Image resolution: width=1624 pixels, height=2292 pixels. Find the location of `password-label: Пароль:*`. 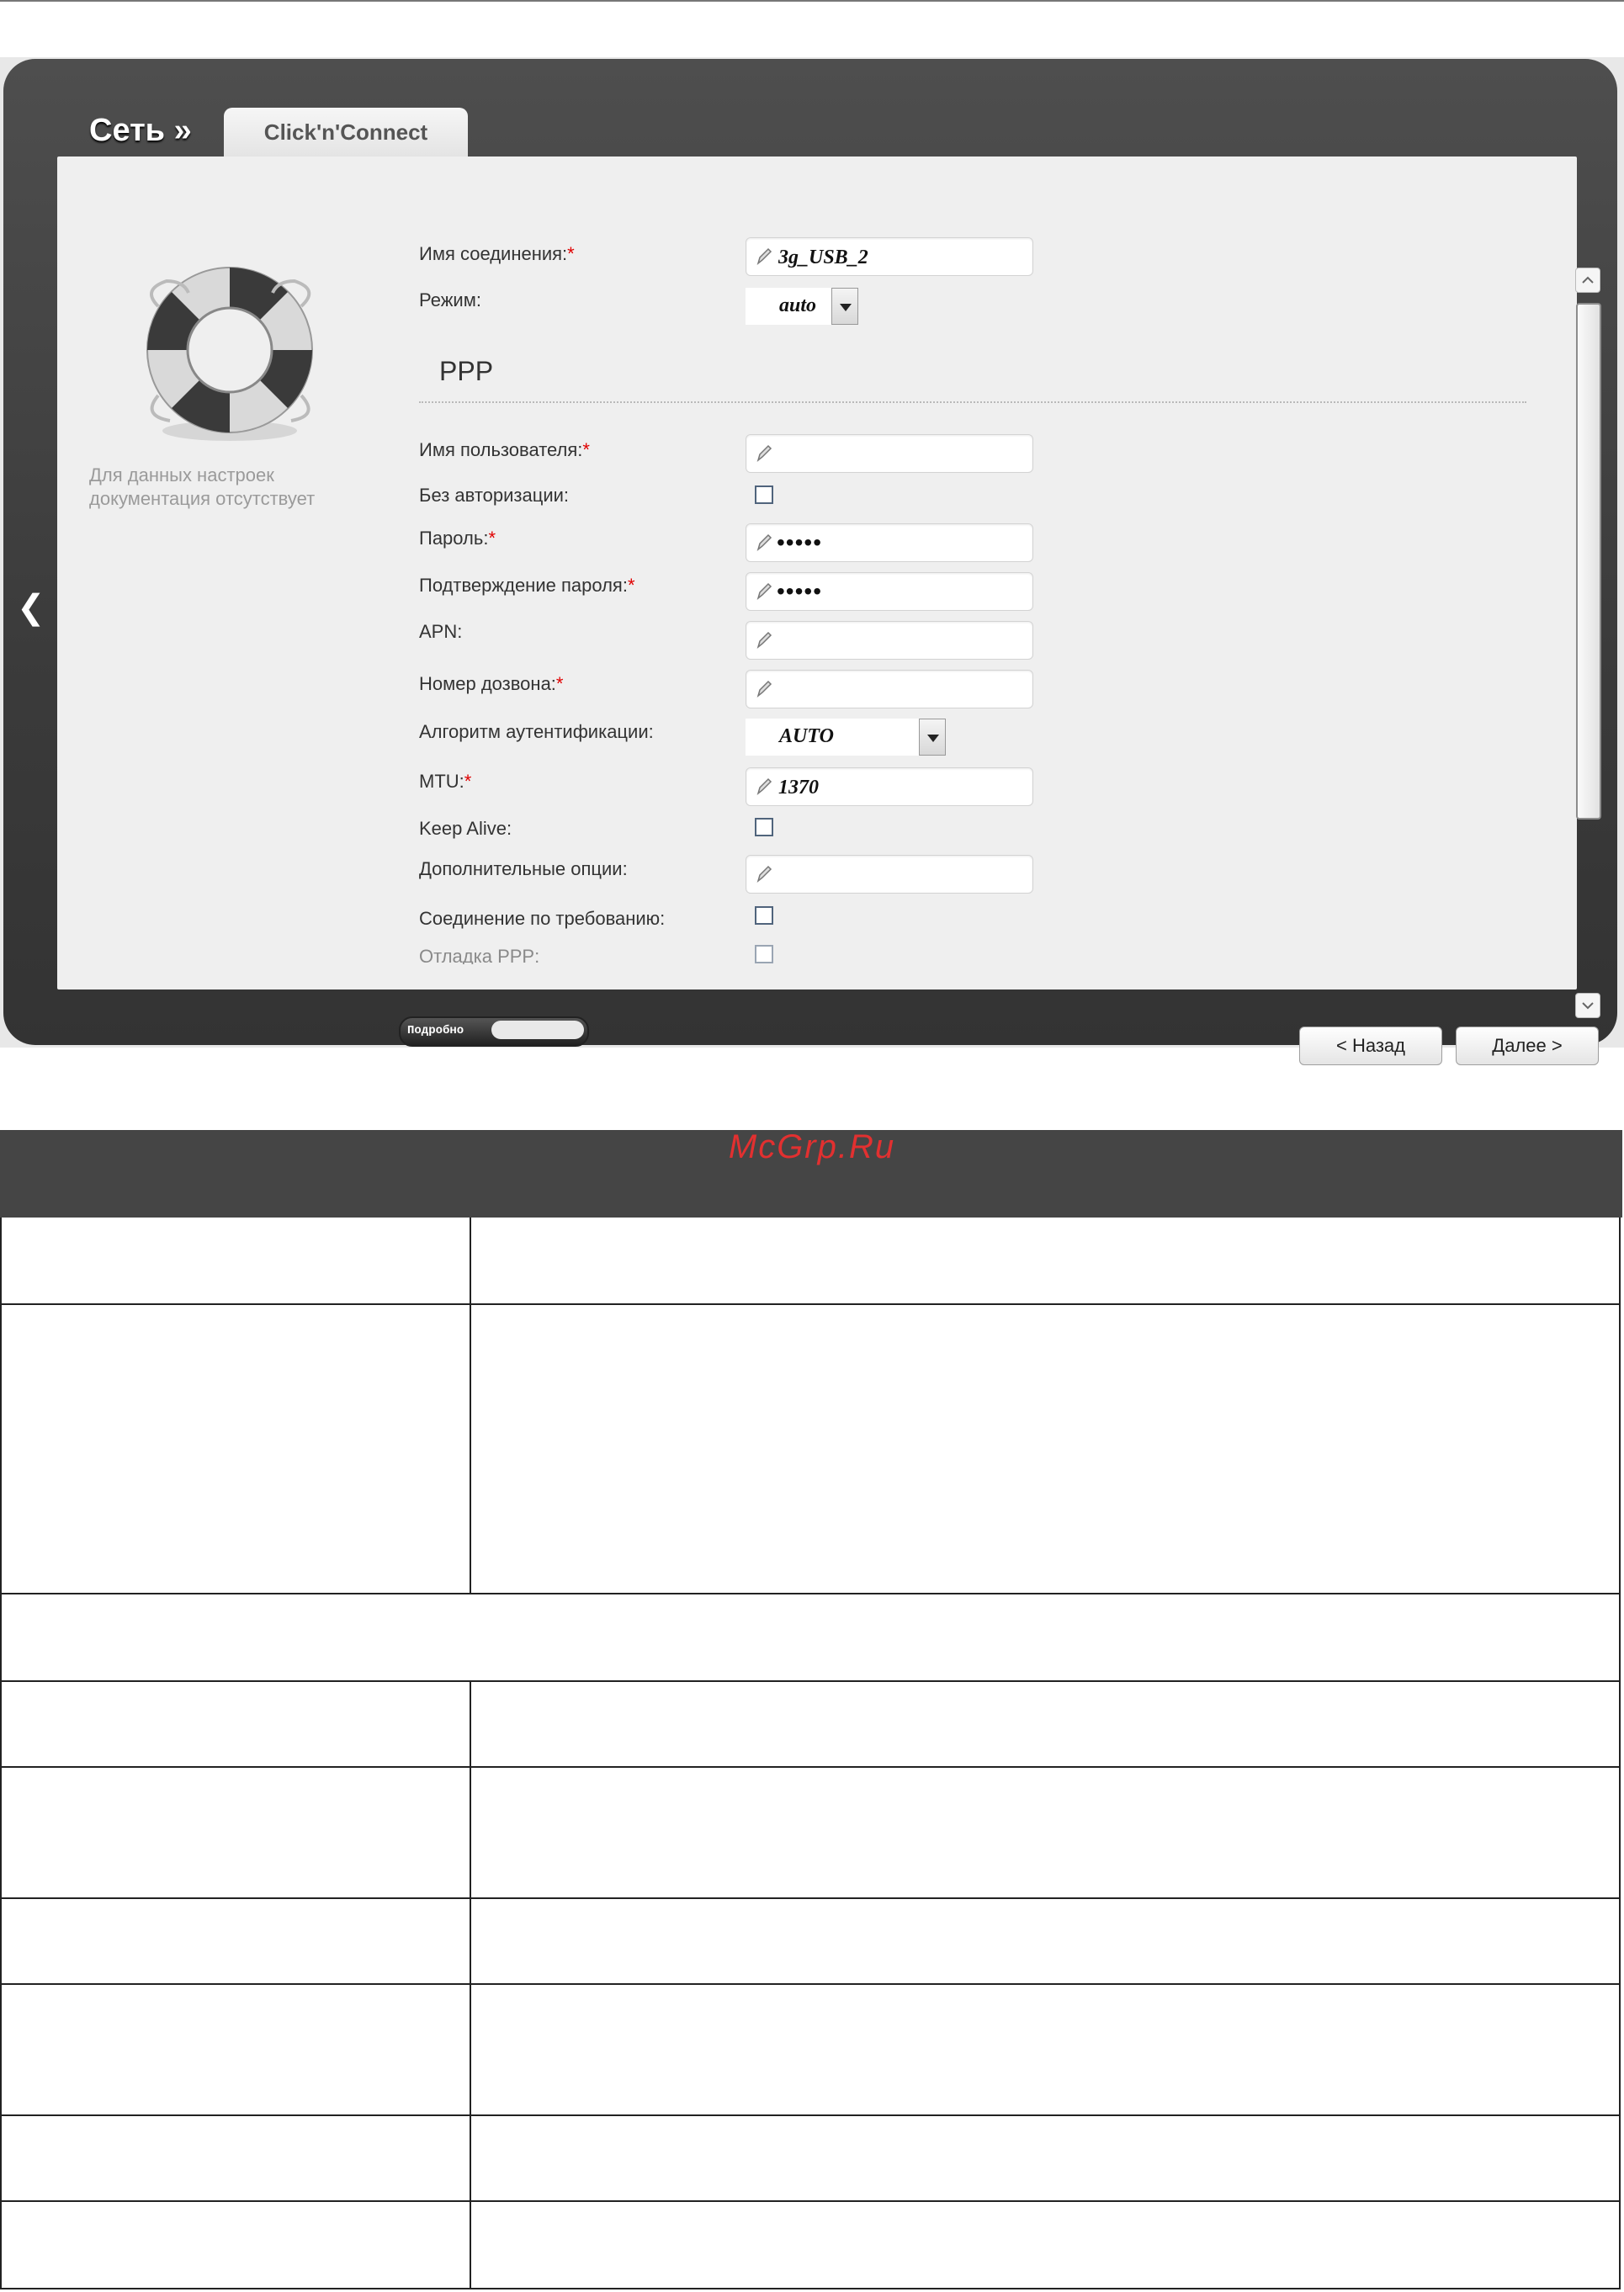

password-label: Пароль:* is located at coordinates (457, 538).